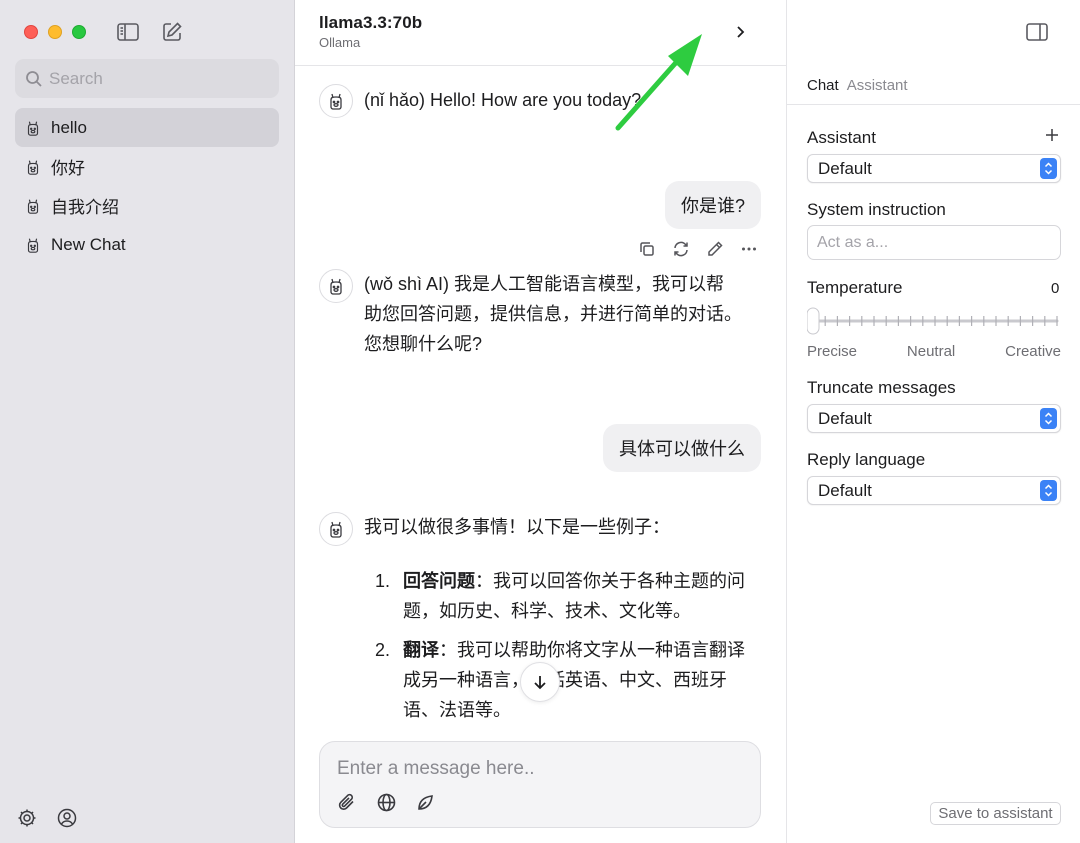  Describe the element at coordinates (34, 78) in the screenshot. I see `search-icon` at that location.